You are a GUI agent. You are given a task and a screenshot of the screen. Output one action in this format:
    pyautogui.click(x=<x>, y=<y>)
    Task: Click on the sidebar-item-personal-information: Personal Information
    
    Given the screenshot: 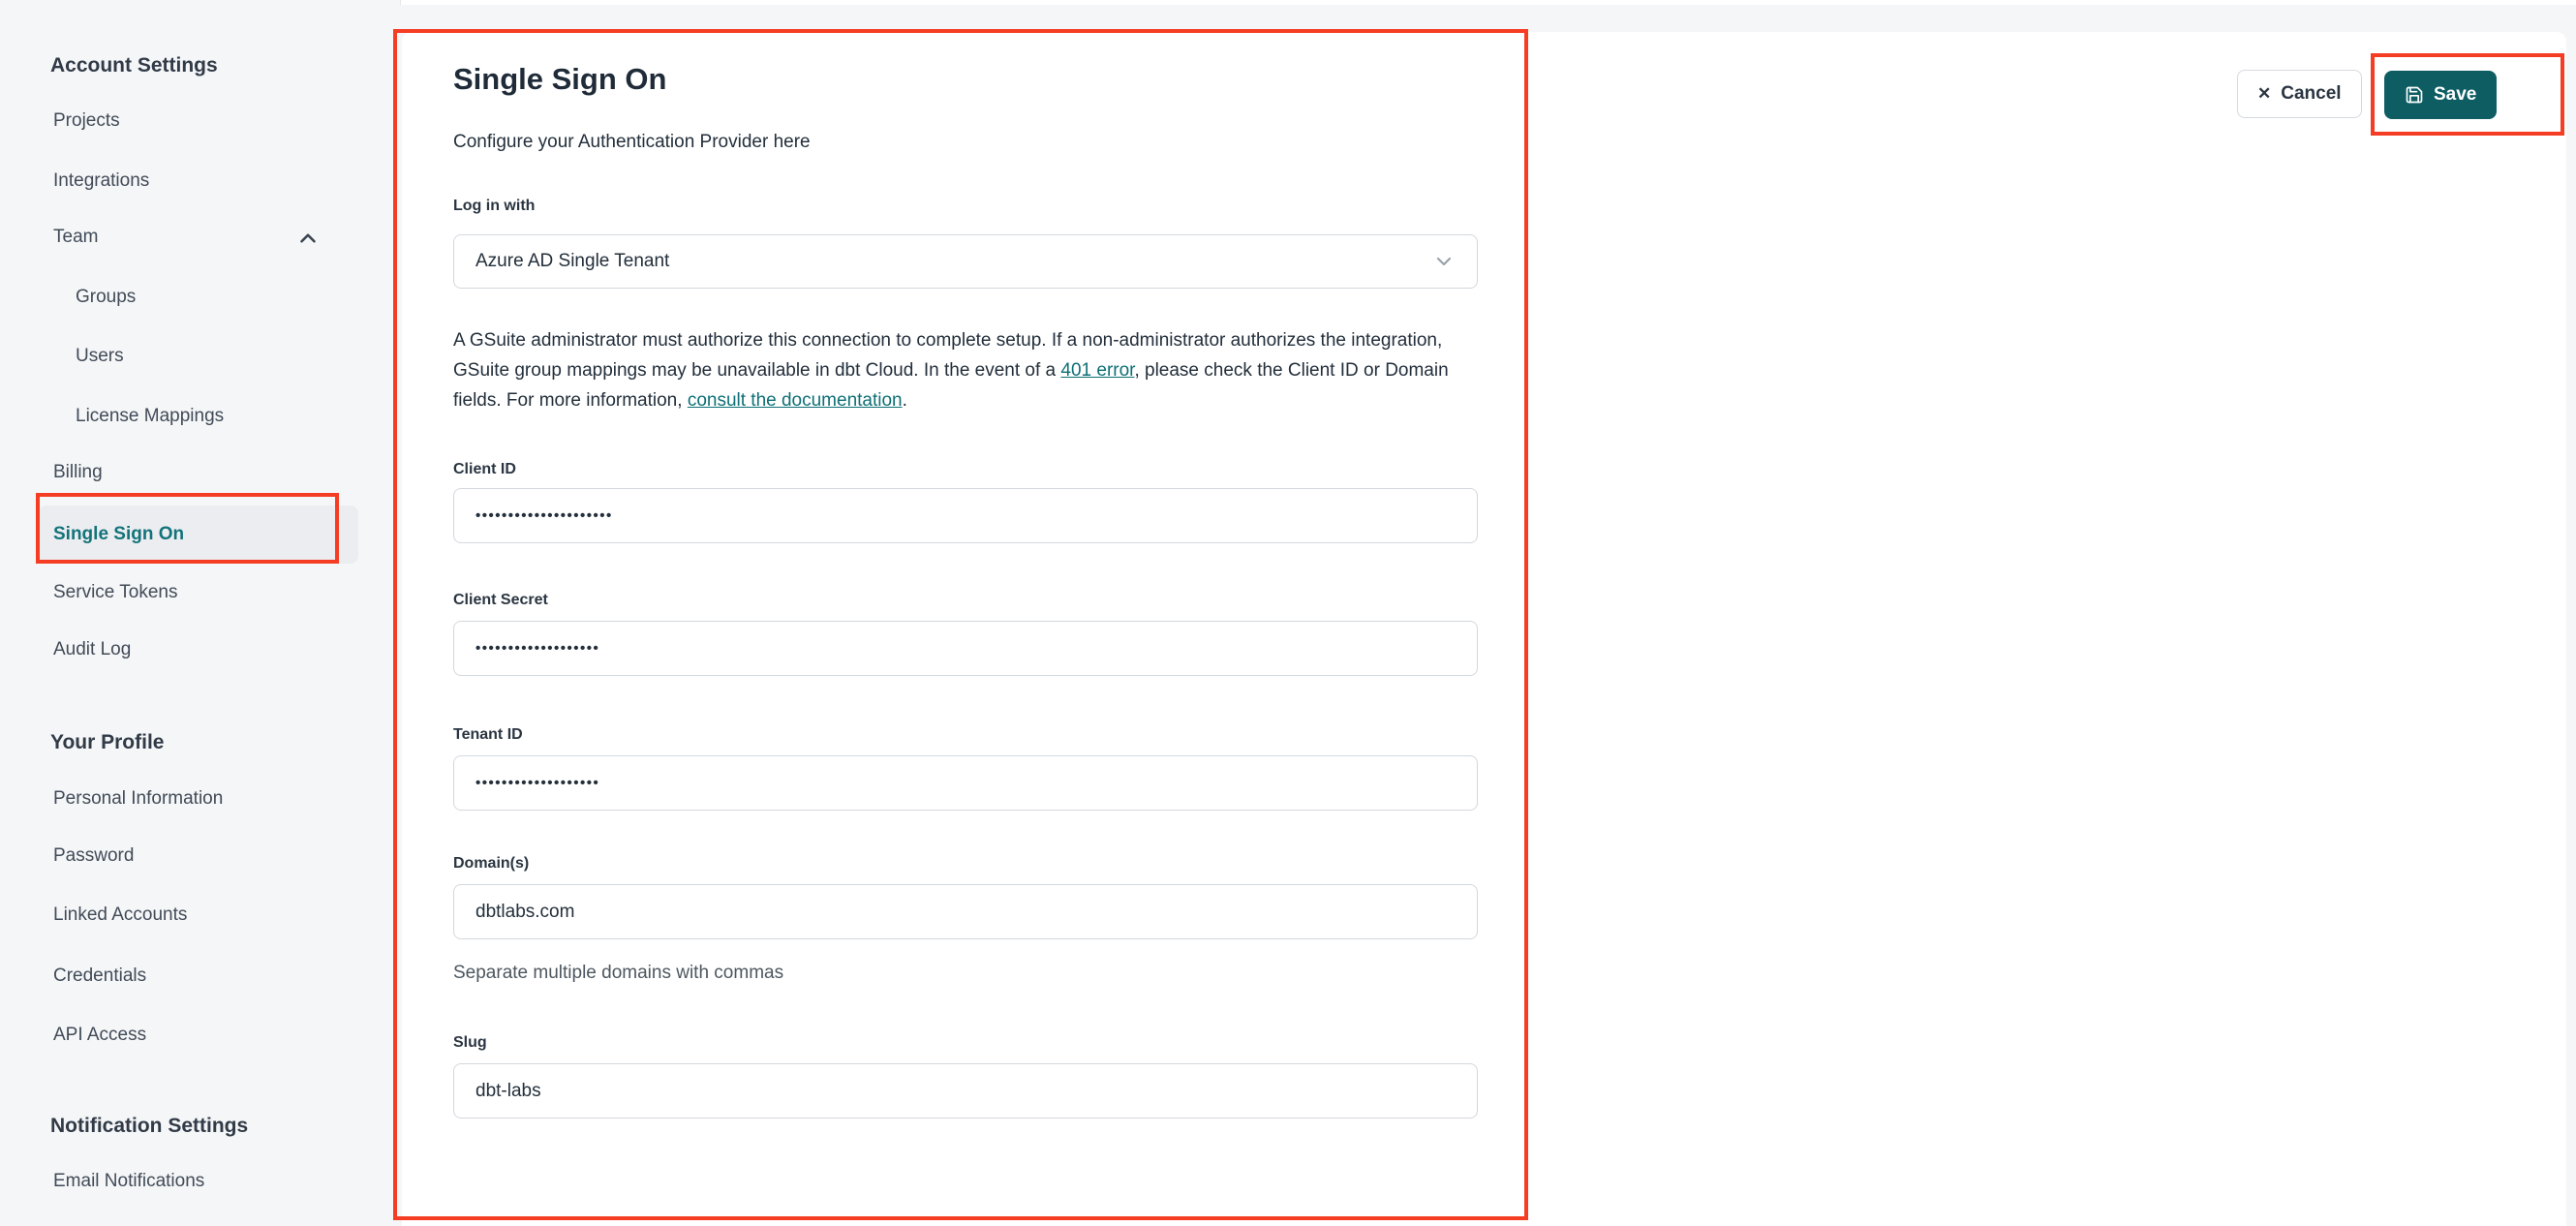 What is the action you would take?
    pyautogui.click(x=138, y=798)
    